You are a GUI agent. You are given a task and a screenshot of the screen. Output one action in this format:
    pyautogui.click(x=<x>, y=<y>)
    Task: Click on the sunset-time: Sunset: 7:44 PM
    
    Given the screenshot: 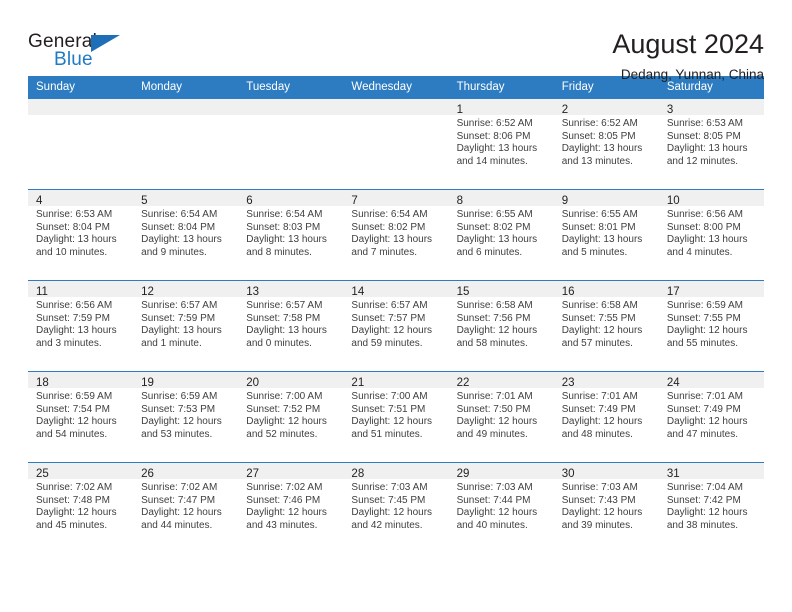 What is the action you would take?
    pyautogui.click(x=493, y=500)
    